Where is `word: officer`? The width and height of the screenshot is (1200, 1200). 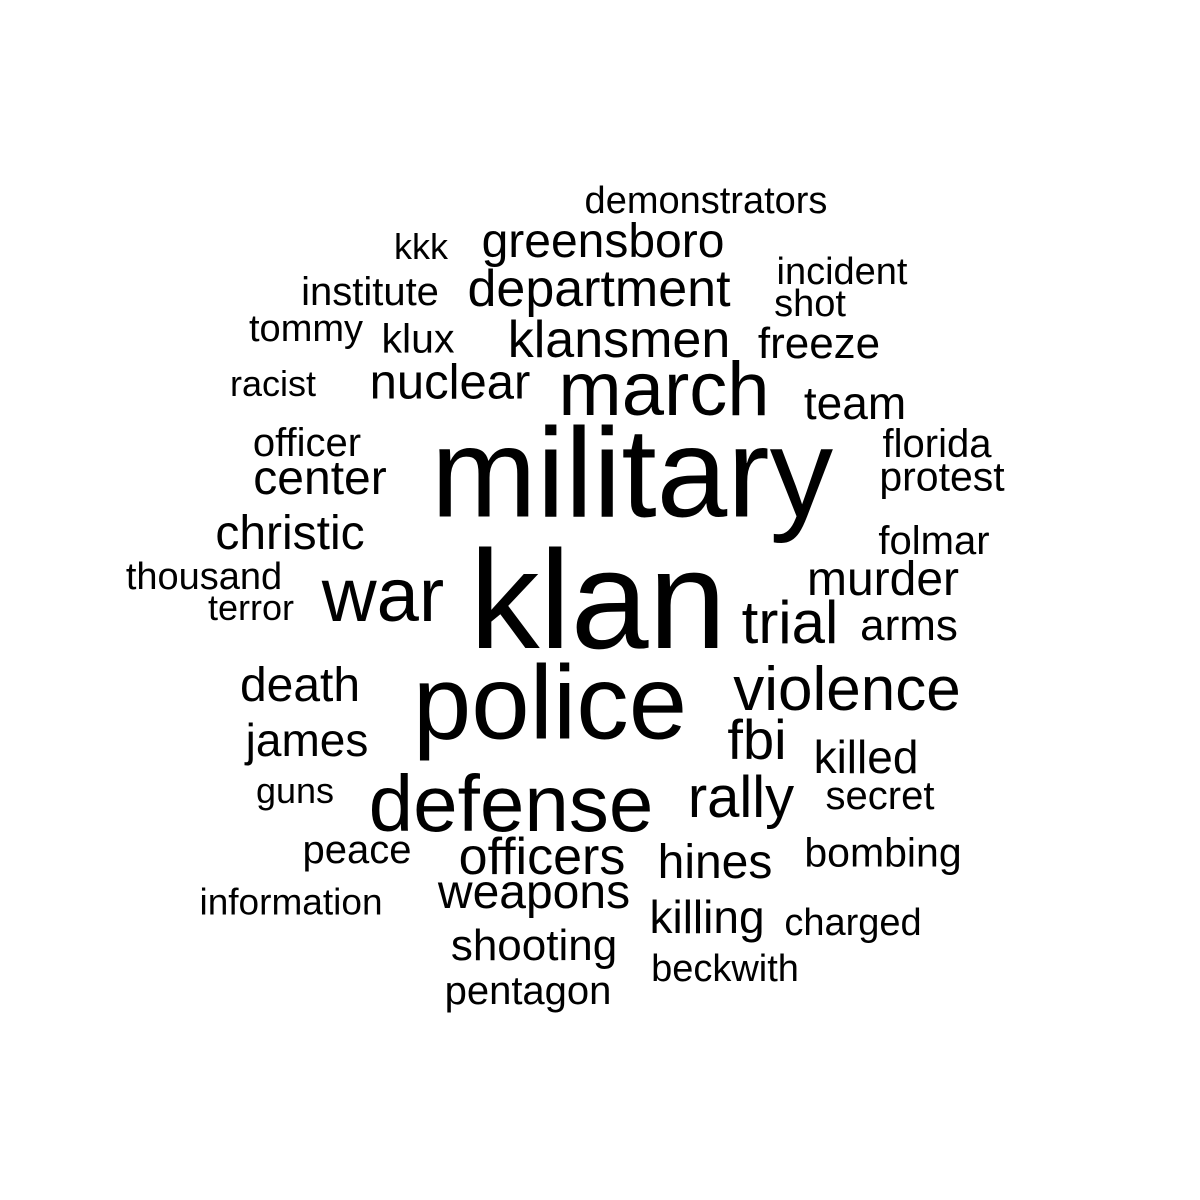 word: officer is located at coordinates (307, 443).